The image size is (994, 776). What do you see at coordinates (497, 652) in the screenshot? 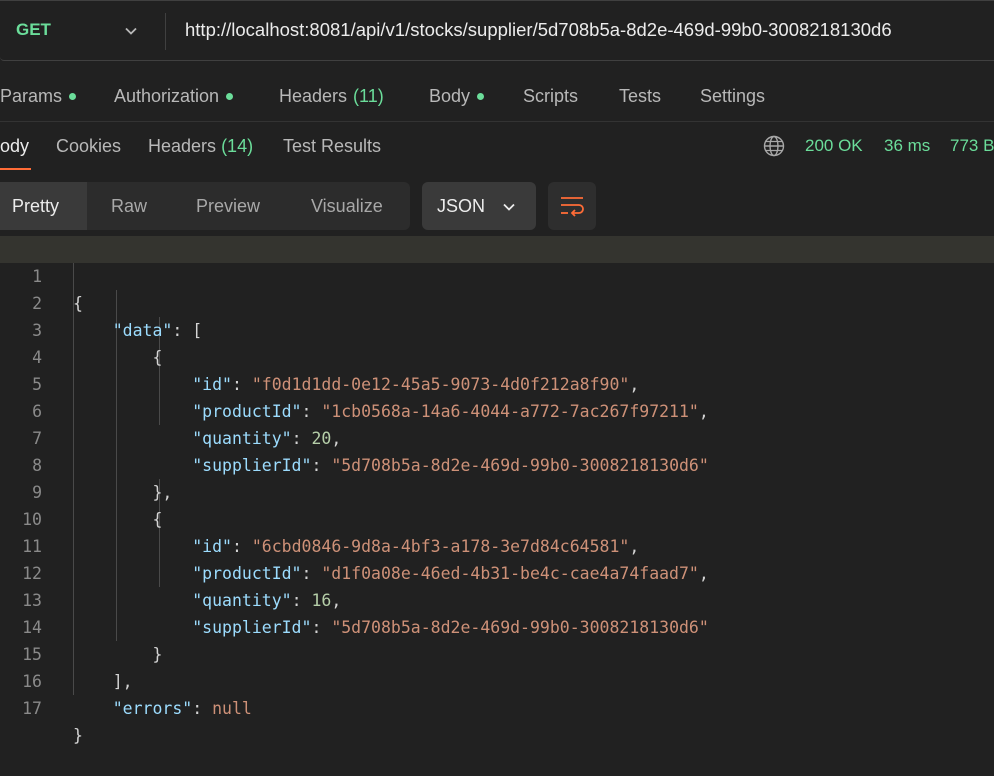
I see `code-line: 15 ],` at bounding box center [497, 652].